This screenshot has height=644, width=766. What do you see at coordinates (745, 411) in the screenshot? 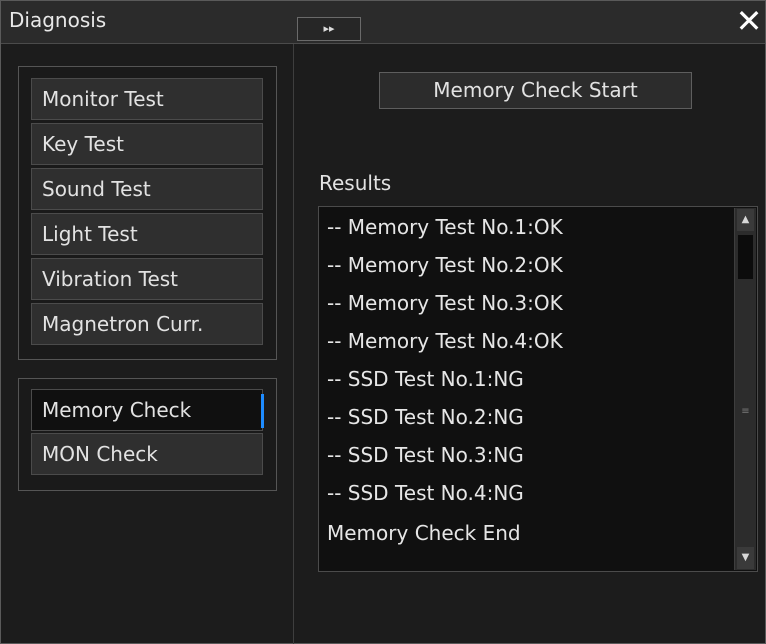
I see `grip-icon: ≡` at bounding box center [745, 411].